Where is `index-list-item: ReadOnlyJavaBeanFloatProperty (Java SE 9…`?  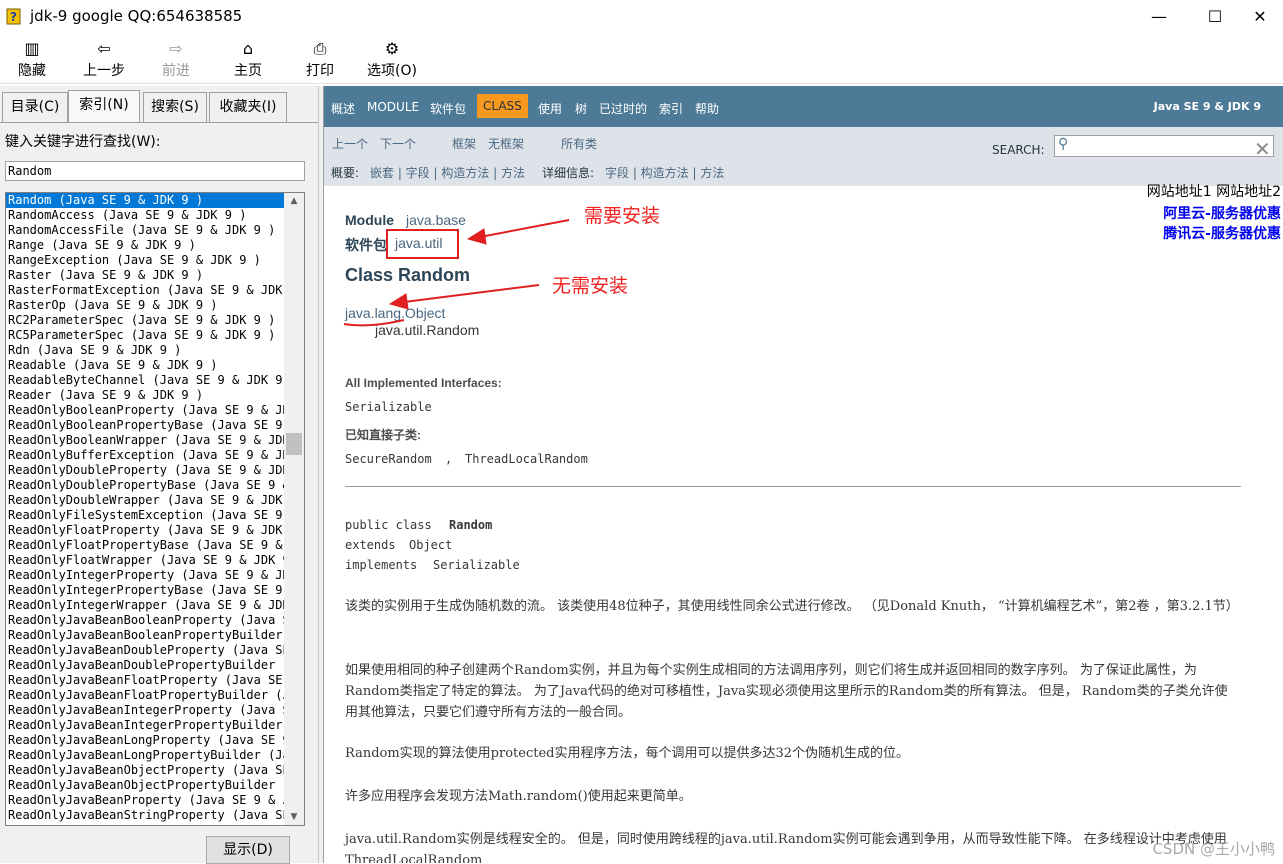 index-list-item: ReadOnlyJavaBeanFloatProperty (Java SE 9… is located at coordinates (145, 680).